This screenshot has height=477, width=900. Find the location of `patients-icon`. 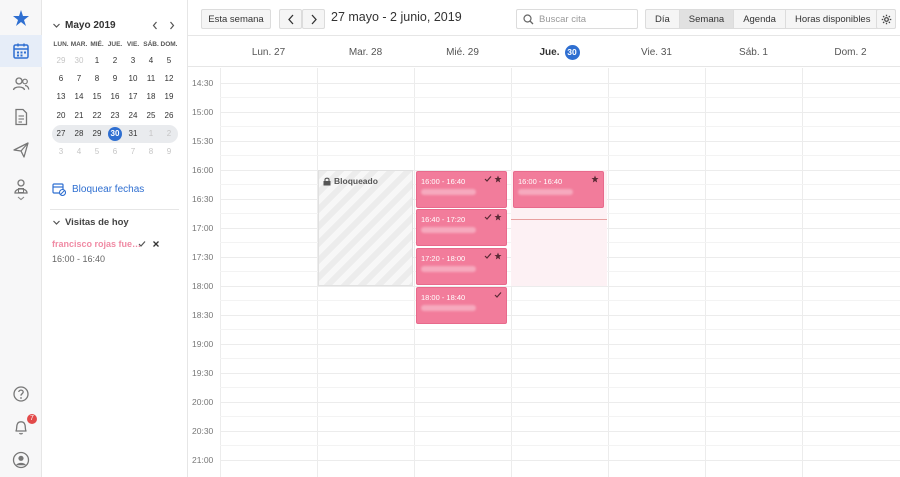

patients-icon is located at coordinates (21, 84).